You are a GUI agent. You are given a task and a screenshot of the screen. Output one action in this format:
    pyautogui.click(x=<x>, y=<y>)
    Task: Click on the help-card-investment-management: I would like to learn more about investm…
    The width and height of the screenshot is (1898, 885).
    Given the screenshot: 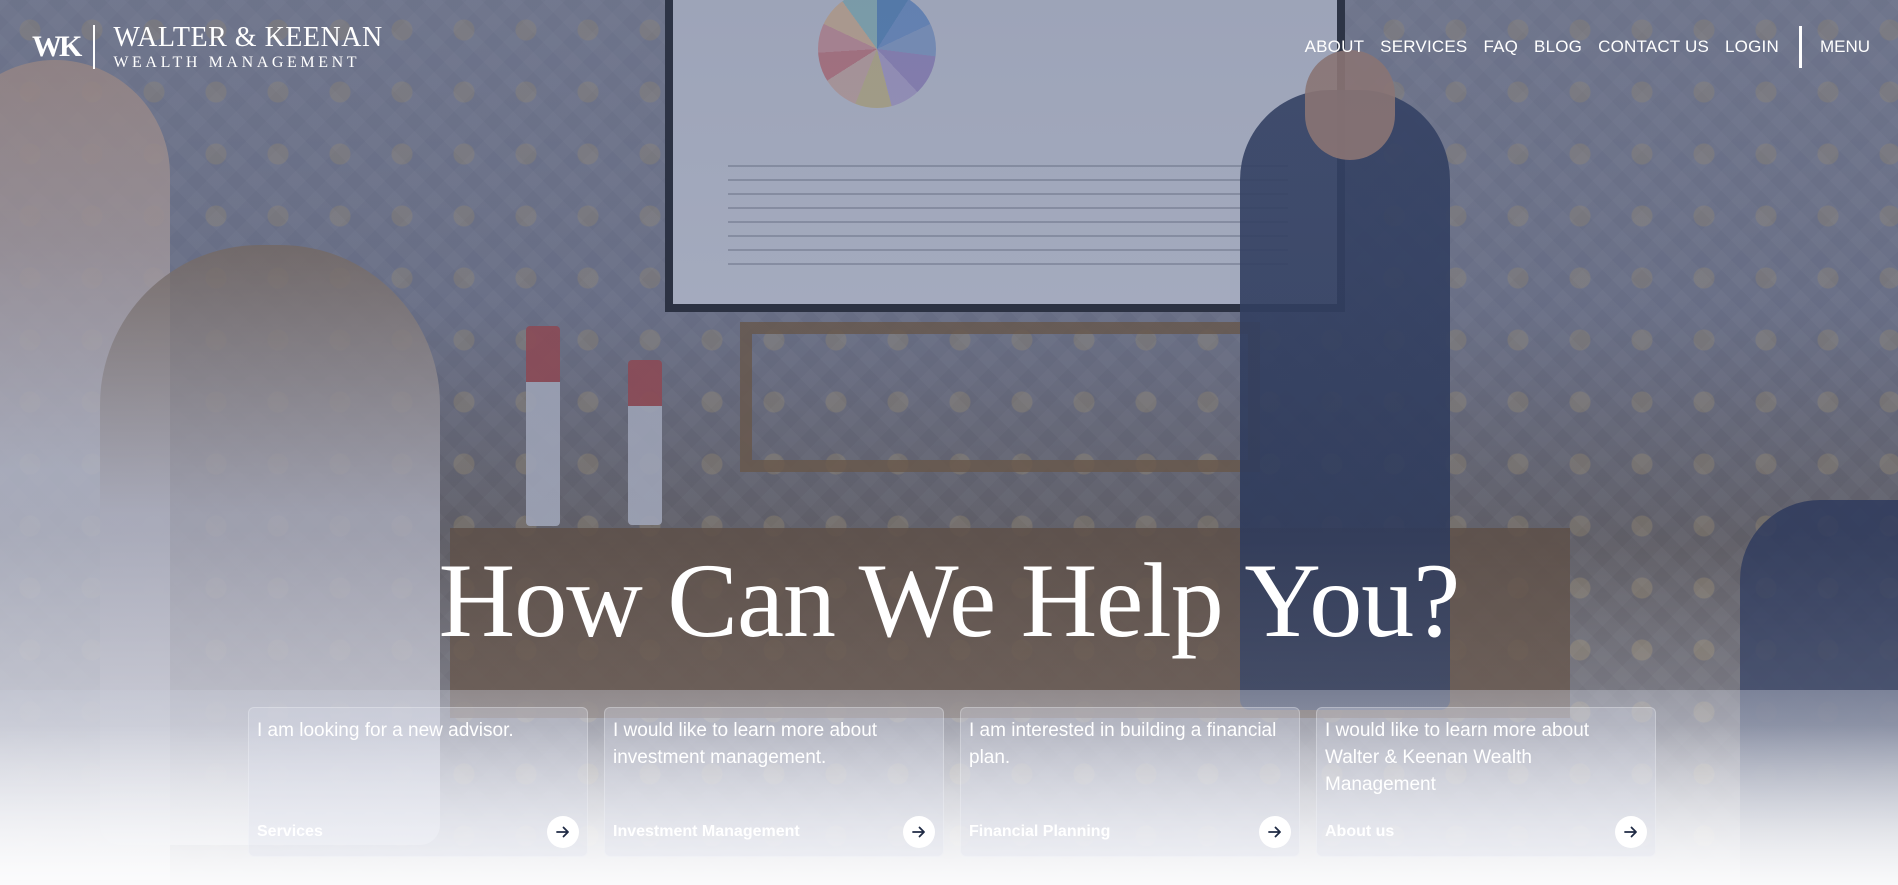 What is the action you would take?
    pyautogui.click(x=774, y=782)
    